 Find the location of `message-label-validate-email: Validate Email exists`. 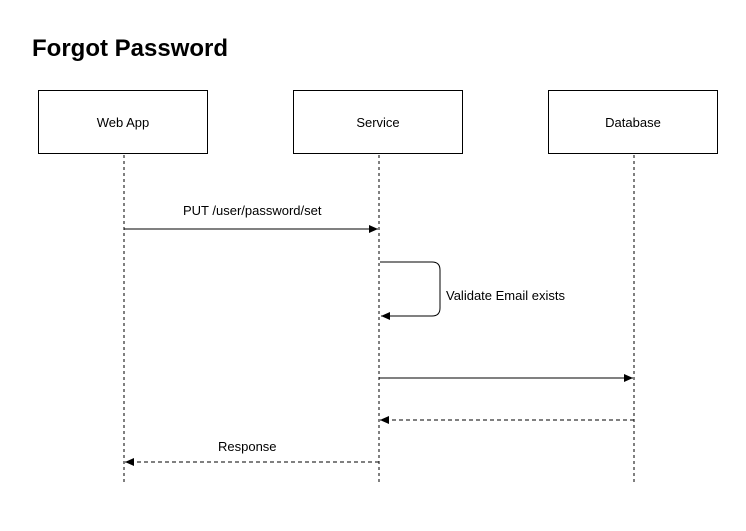

message-label-validate-email: Validate Email exists is located at coordinates (505, 295).